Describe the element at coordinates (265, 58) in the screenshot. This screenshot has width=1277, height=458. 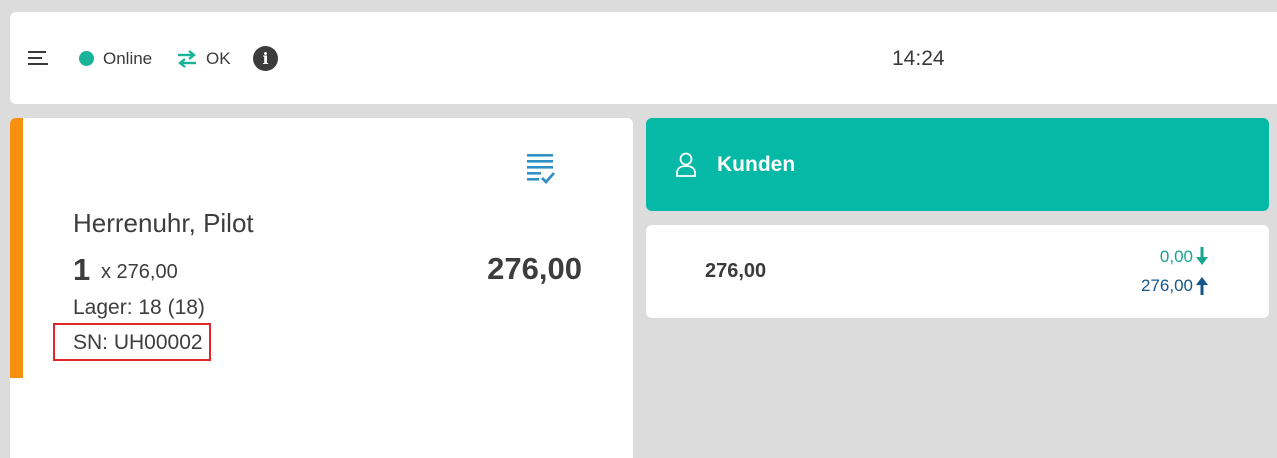
I see `info-icon: i` at that location.